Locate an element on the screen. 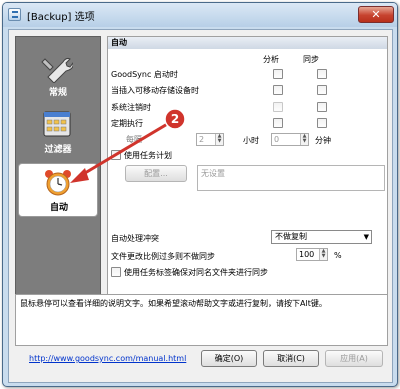 This screenshot has height=389, width=400. use-scheduler-label: 使用任务计划 is located at coordinates (148, 155).